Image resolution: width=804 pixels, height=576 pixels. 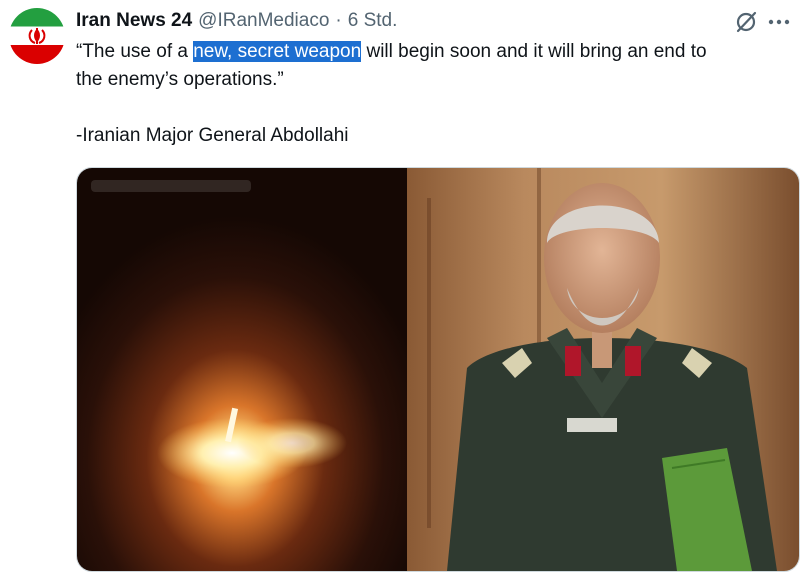 I want to click on user-handle: @IRanMediaco, so click(x=263, y=21).